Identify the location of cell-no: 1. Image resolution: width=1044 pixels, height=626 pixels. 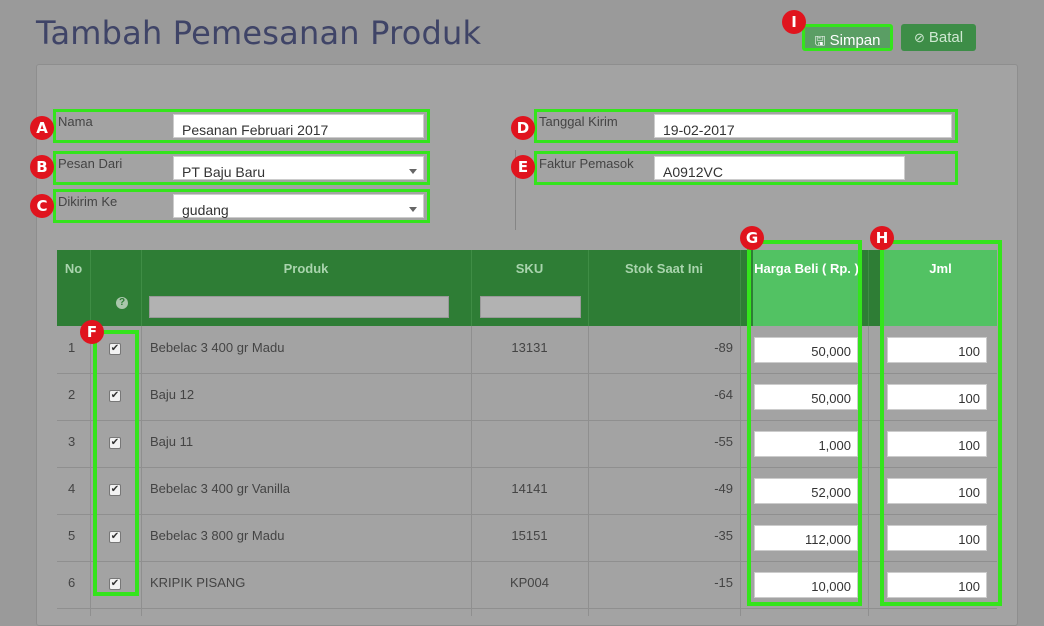
(72, 347).